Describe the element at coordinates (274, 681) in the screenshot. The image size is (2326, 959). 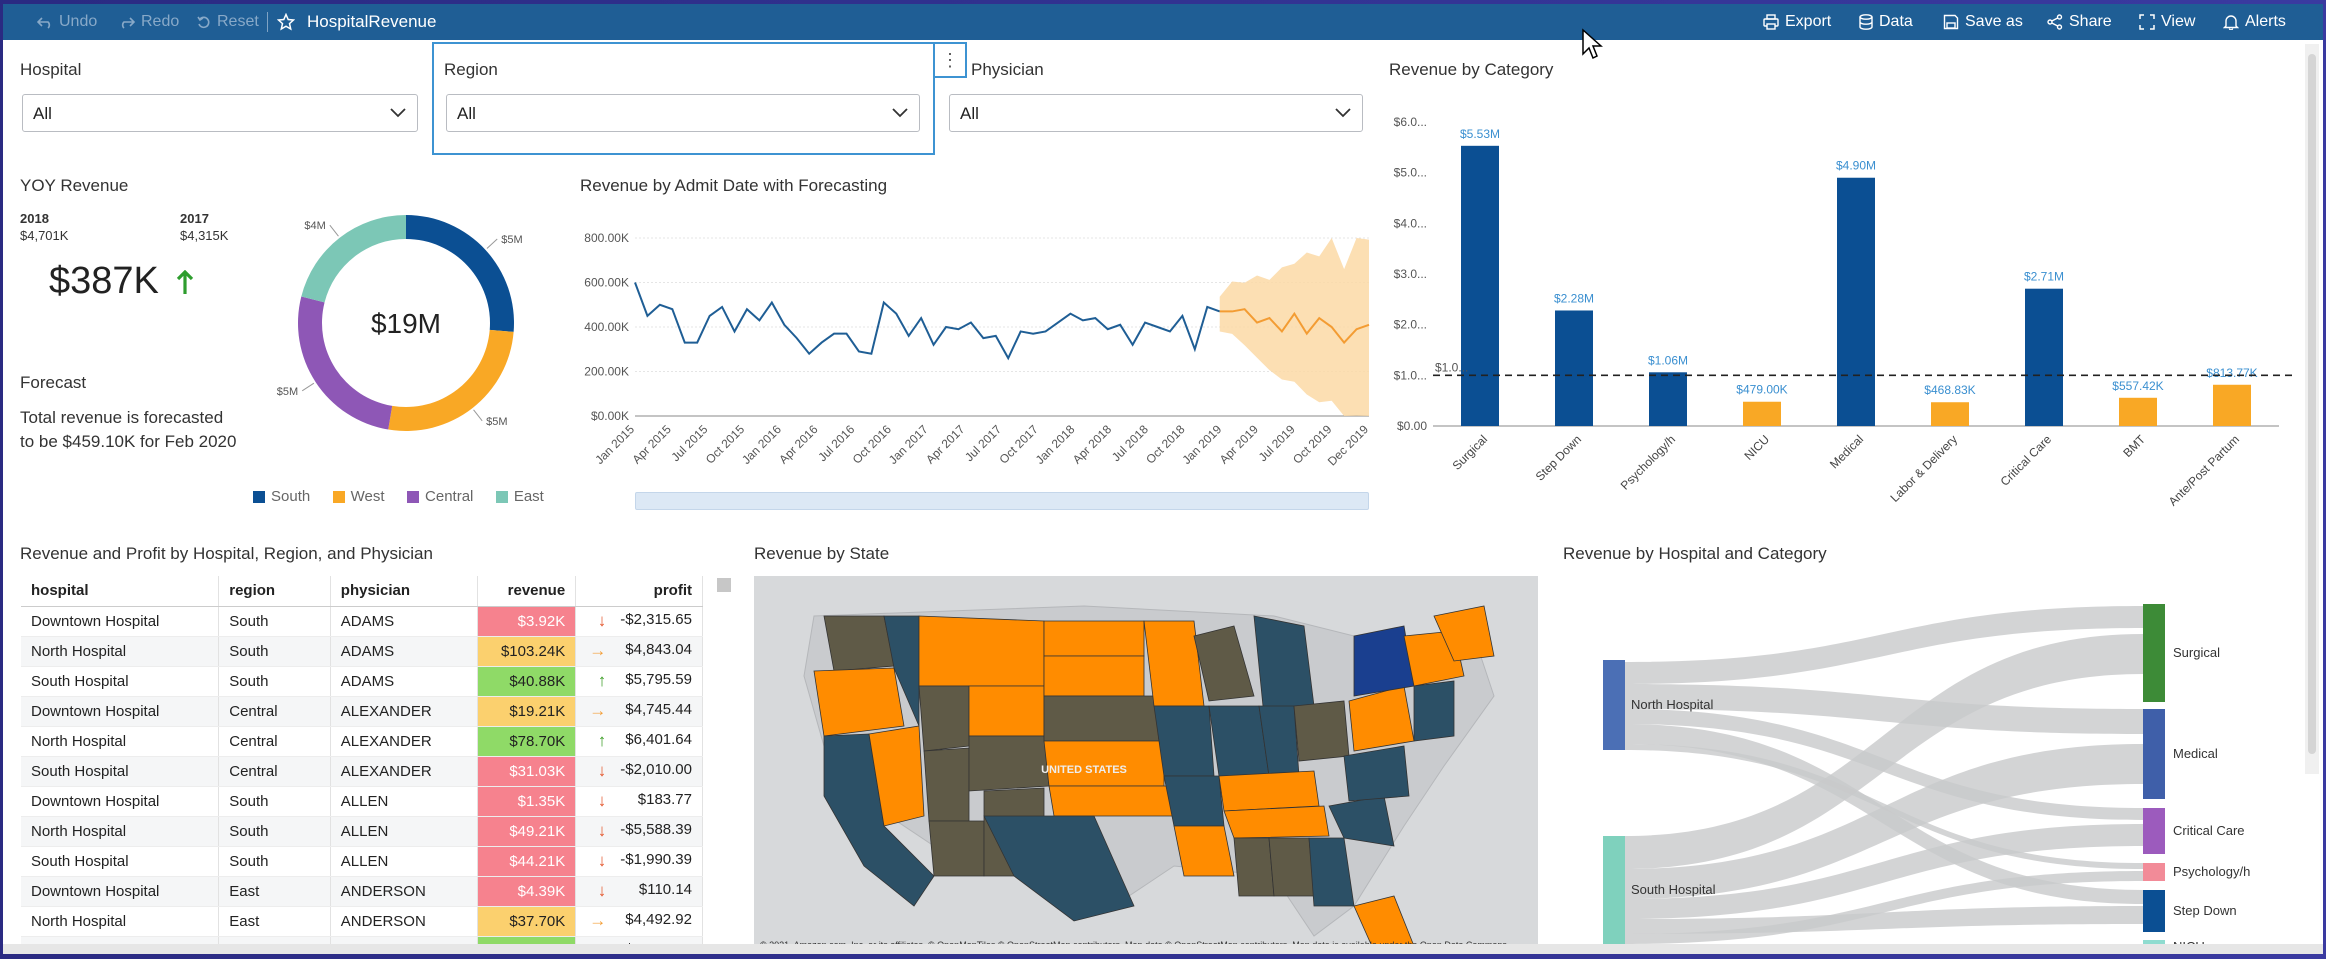
I see `cell-region: South` at that location.